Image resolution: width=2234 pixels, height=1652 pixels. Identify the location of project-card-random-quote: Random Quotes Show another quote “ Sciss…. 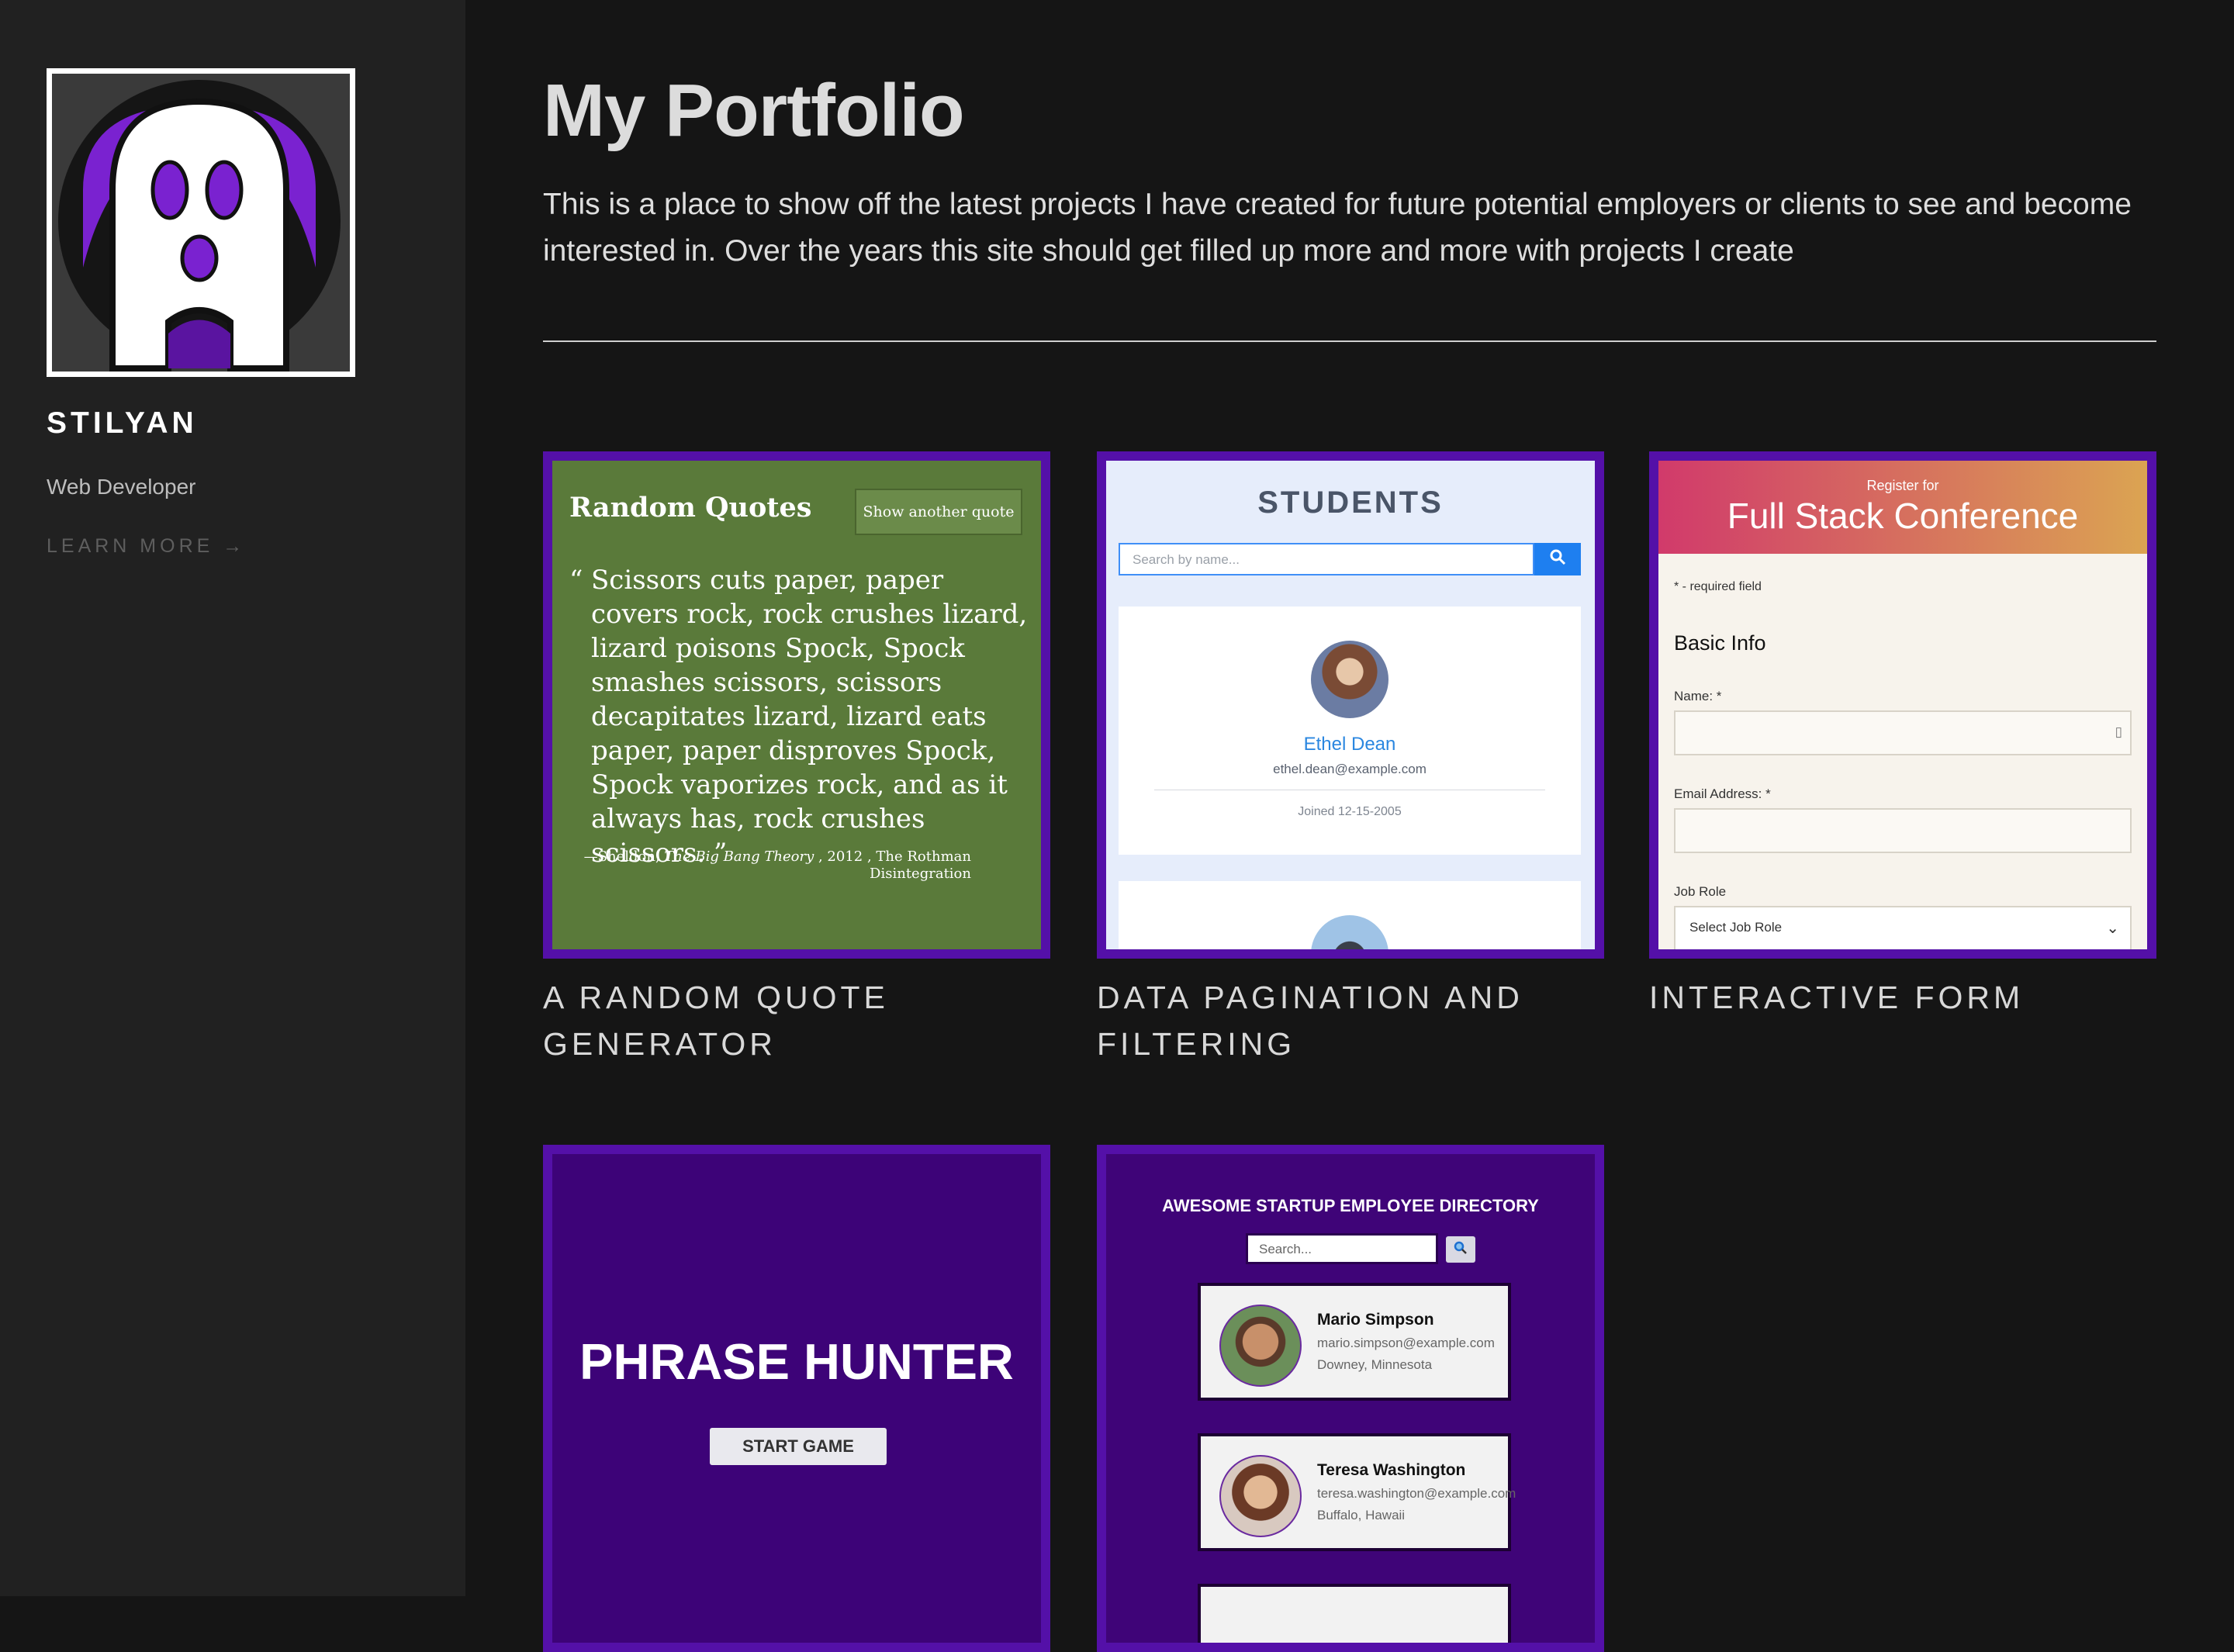
(796, 759).